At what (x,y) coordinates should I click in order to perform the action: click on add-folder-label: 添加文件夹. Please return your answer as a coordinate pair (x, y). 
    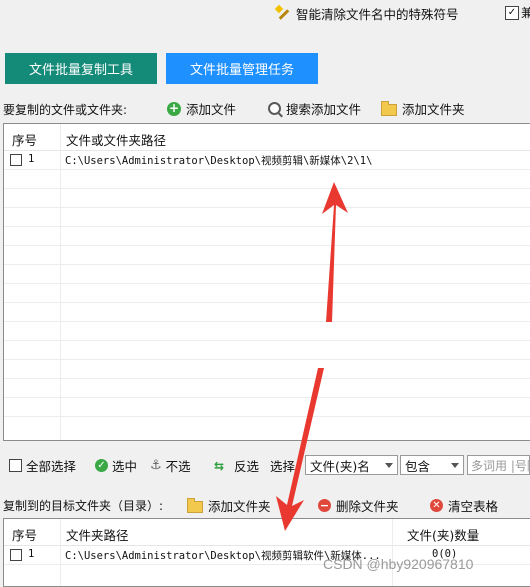
    Looking at the image, I should click on (433, 109).